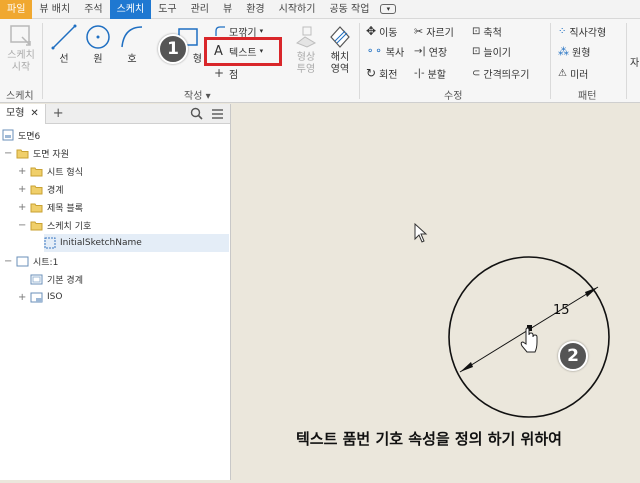  I want to click on circle-button: 원, so click(98, 44).